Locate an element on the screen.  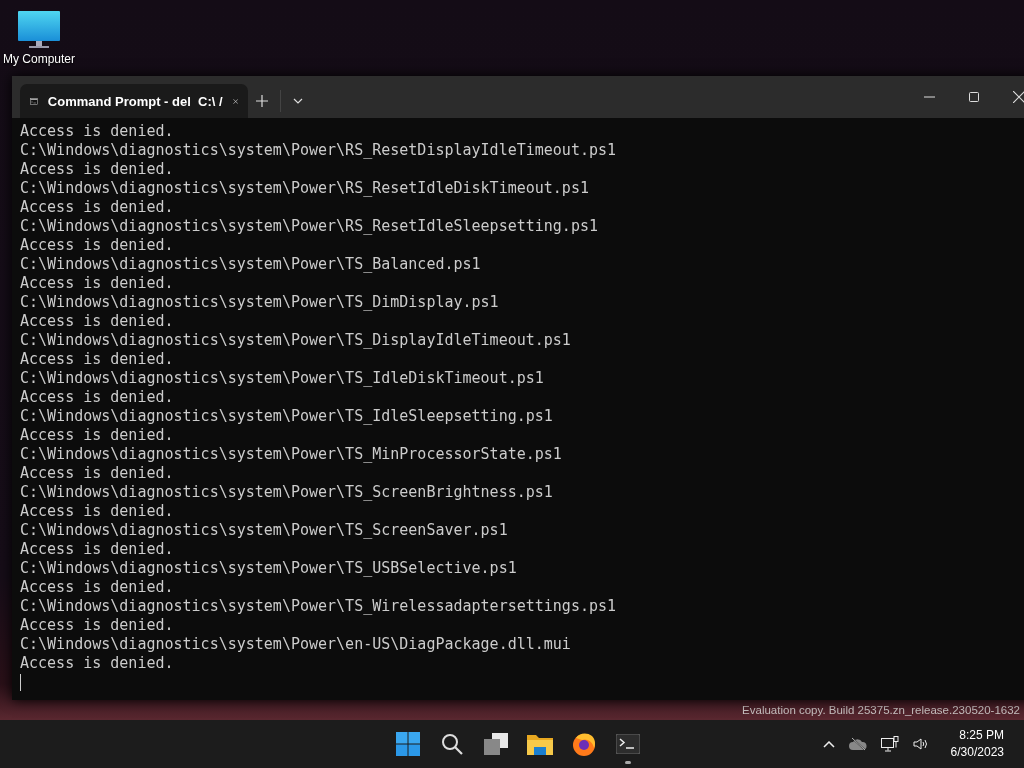
clock-date: 6/30/2023 is located at coordinates (977, 752).